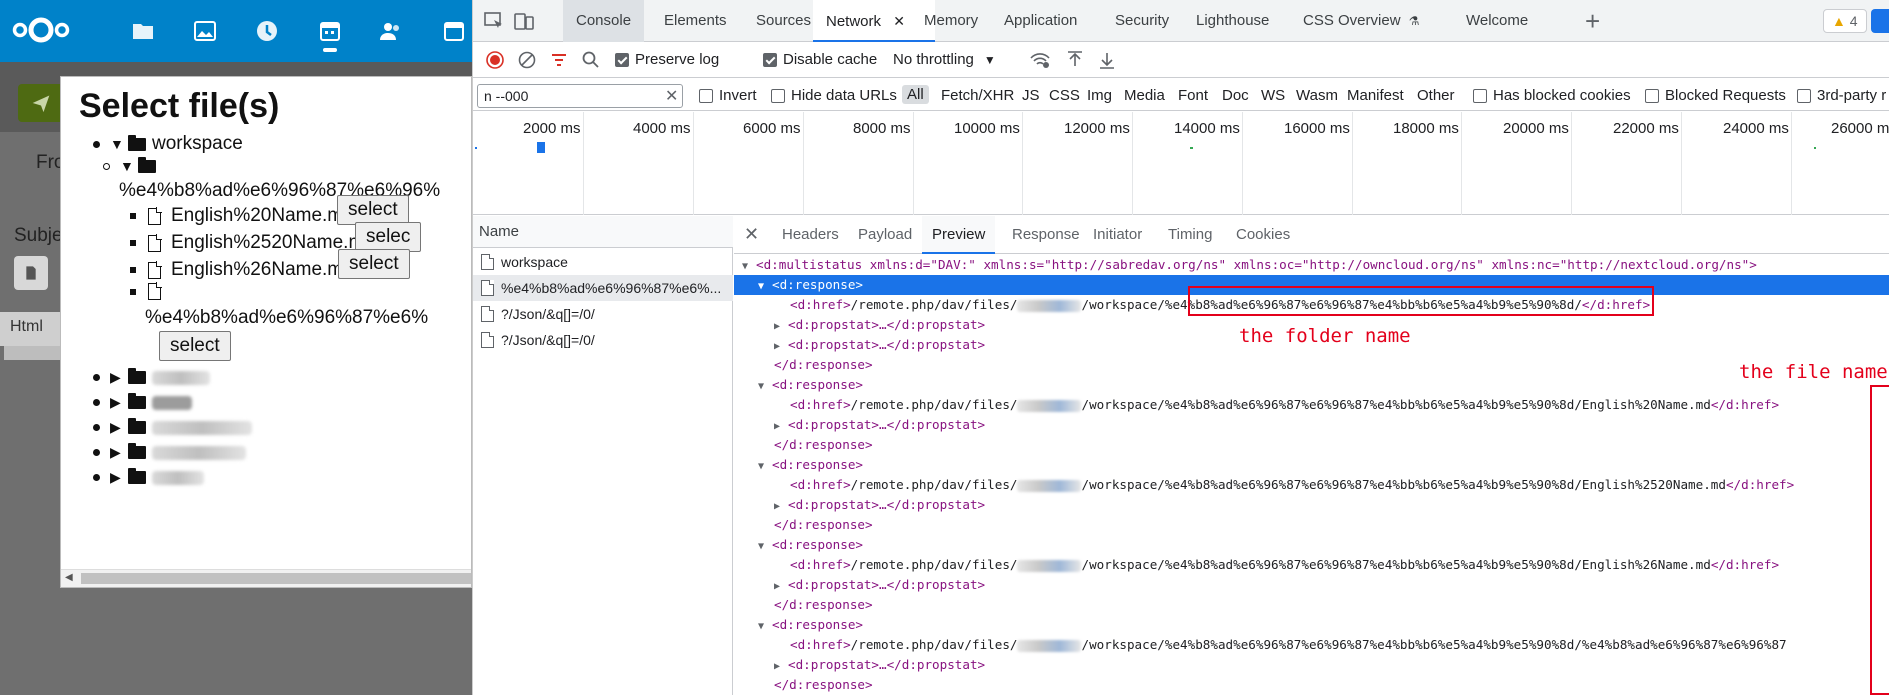 Image resolution: width=1889 pixels, height=695 pixels. What do you see at coordinates (951, 21) in the screenshot?
I see `tab-memory: Memory` at bounding box center [951, 21].